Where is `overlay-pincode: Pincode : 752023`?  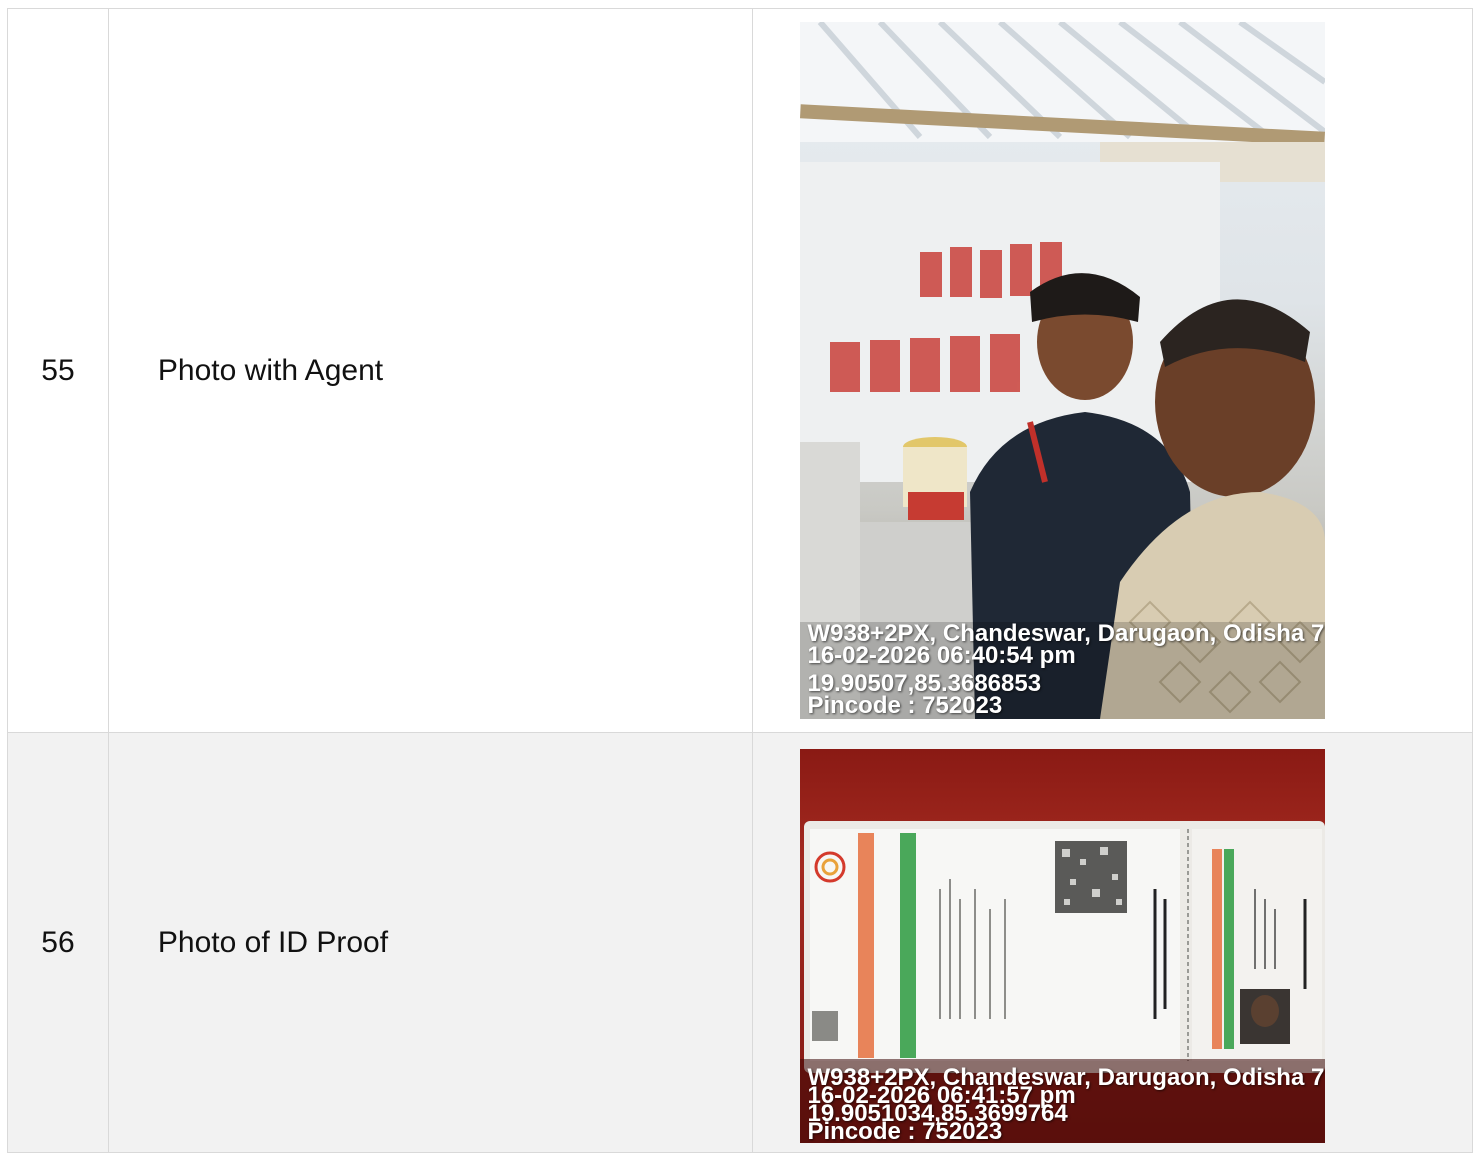
overlay-pincode: Pincode : 752023 is located at coordinates (905, 705).